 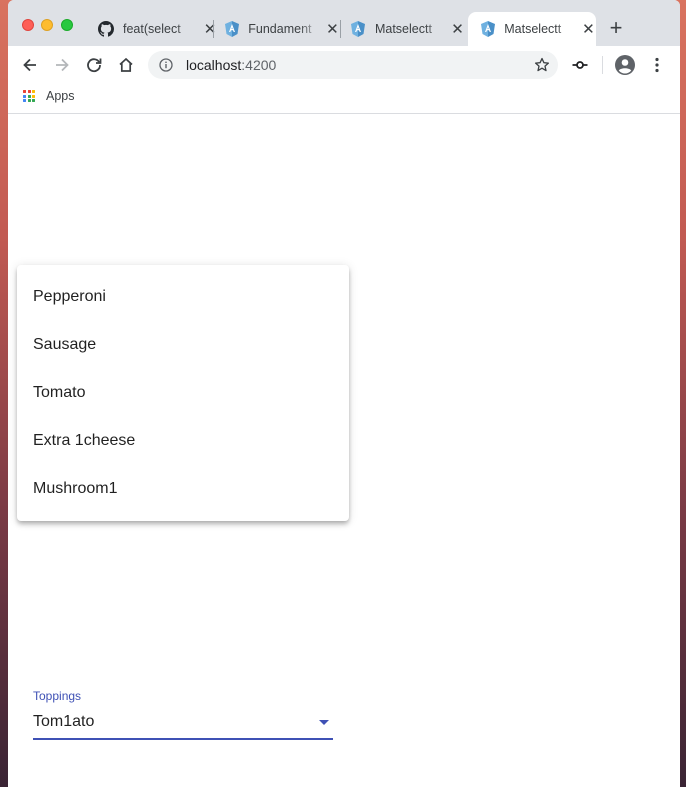 What do you see at coordinates (183, 722) in the screenshot?
I see `toppings-select: Tom1ato` at bounding box center [183, 722].